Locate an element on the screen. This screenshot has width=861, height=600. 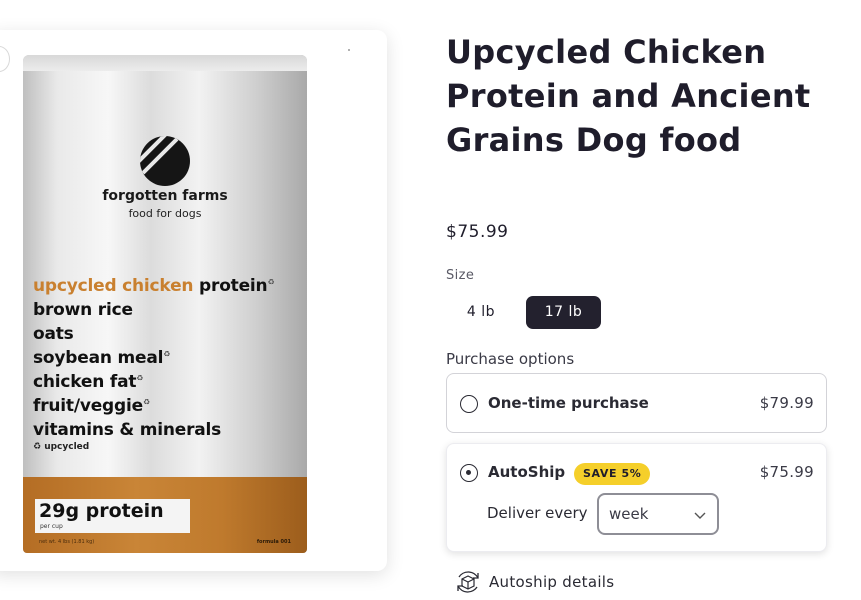
protein-callout: 29g protein per cup is located at coordinates (112, 516).